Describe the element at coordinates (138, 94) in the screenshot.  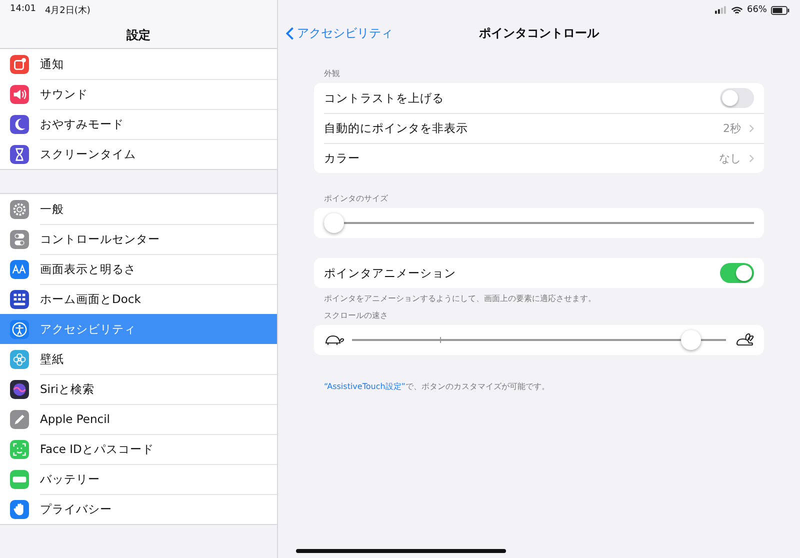
I see `sidebar-item: サウンド` at that location.